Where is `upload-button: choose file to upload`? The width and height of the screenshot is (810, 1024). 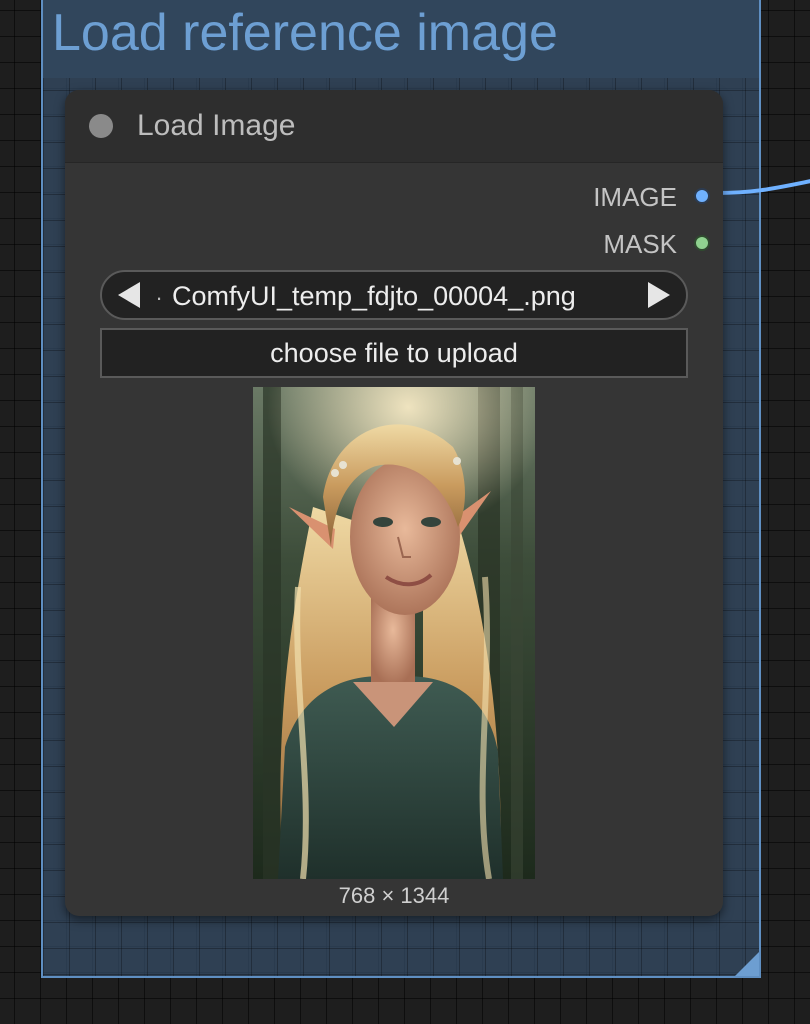
upload-button: choose file to upload is located at coordinates (394, 353).